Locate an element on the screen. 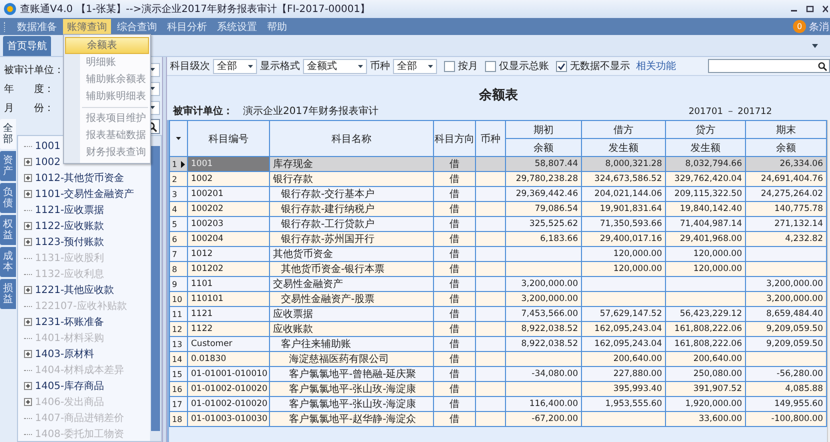 This screenshot has height=442, width=830. column-header: 币种 is located at coordinates (491, 138).